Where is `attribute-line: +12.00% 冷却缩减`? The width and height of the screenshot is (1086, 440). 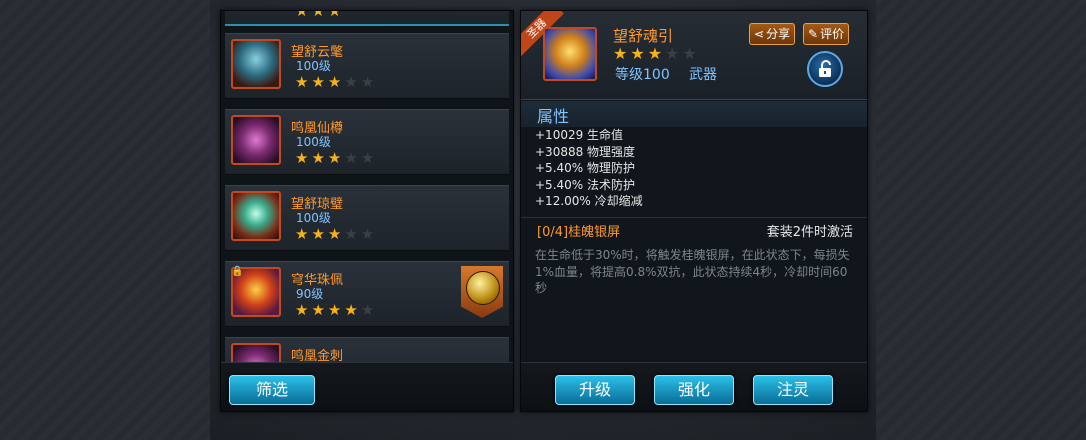
attribute-line: +12.00% 冷却缩减 is located at coordinates (589, 201).